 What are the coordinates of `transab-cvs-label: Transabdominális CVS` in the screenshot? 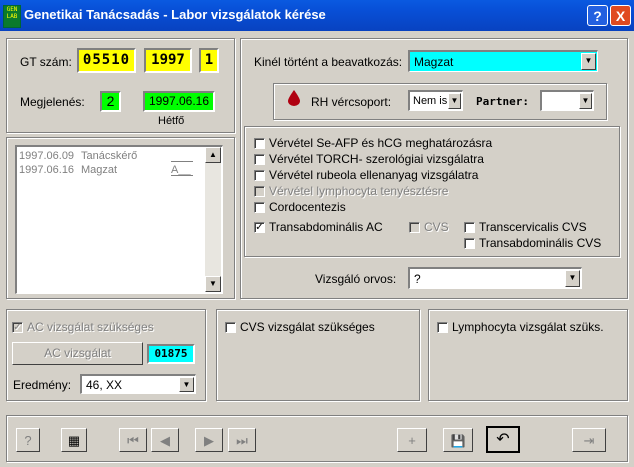 It's located at (540, 243).